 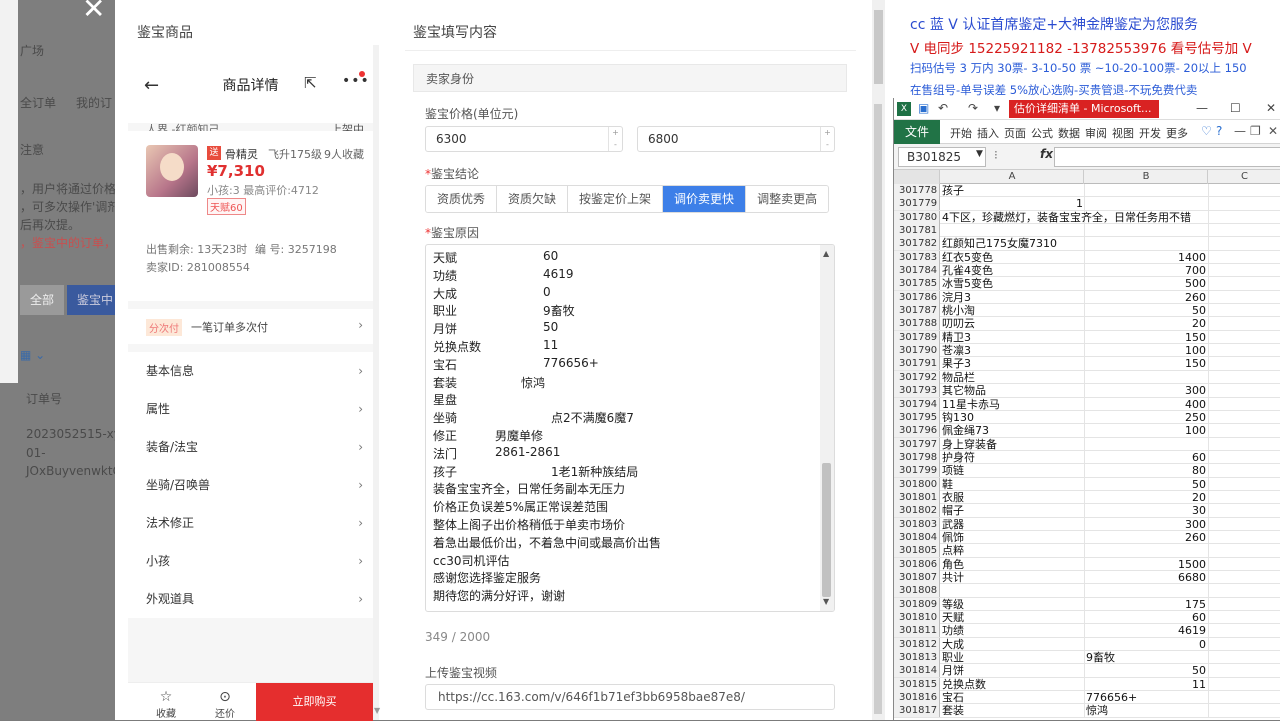 I want to click on maximize-icon: ☐, so click(x=1235, y=108).